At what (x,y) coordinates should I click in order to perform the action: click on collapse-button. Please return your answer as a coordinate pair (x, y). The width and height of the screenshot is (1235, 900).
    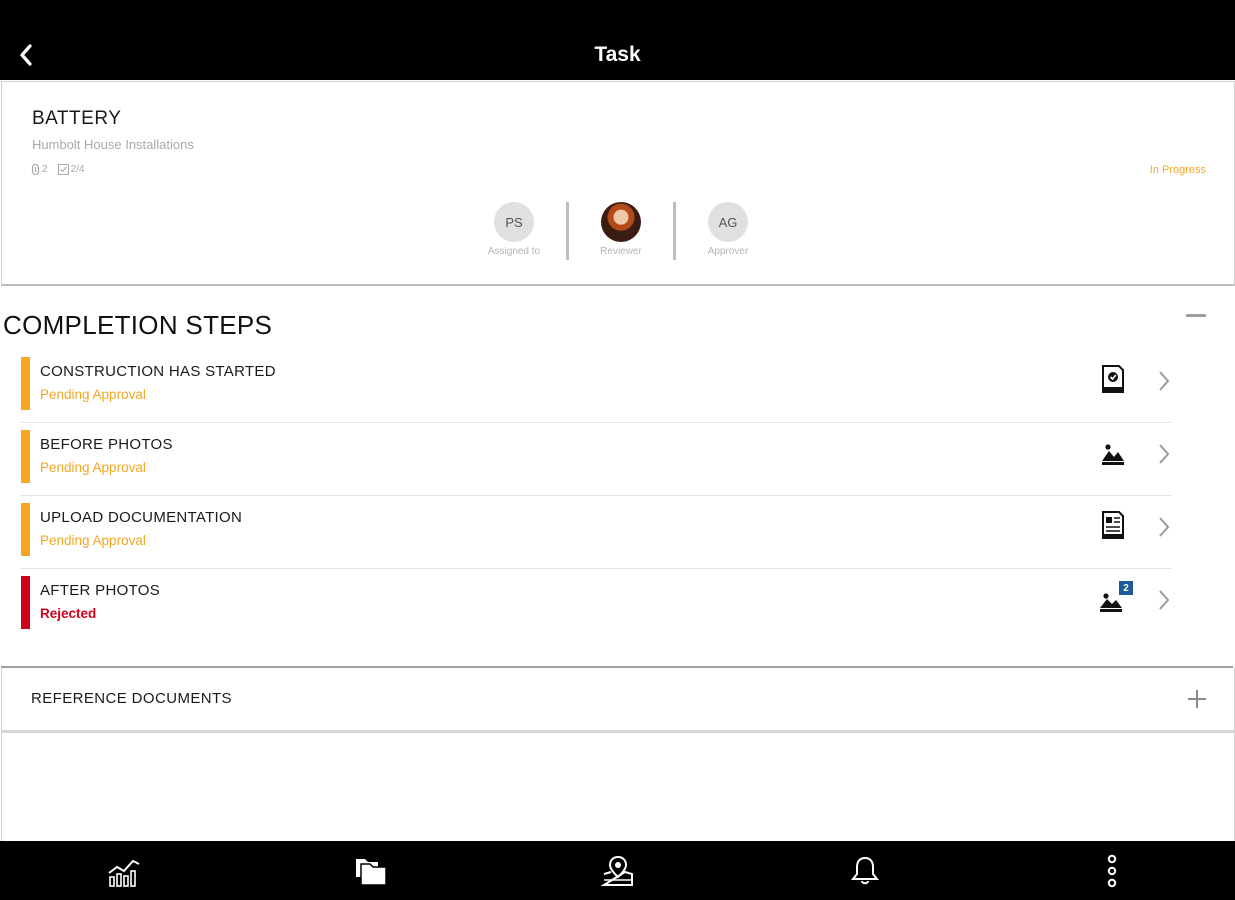
    Looking at the image, I should click on (1196, 315).